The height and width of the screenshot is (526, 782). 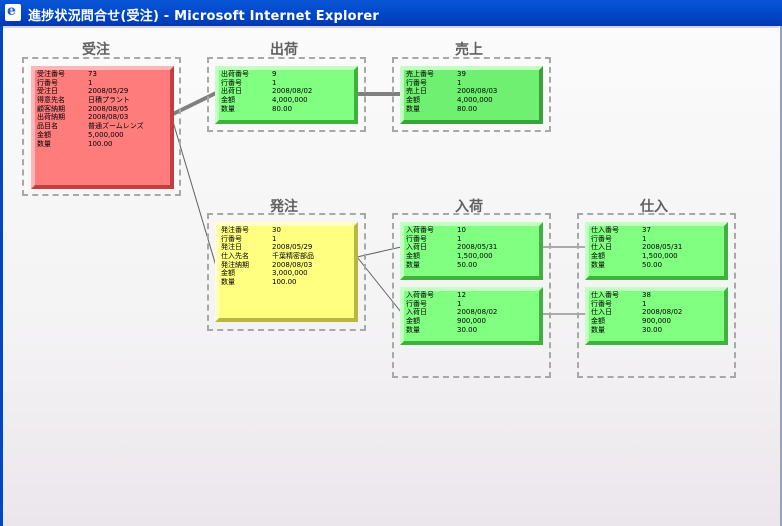 I want to click on field-value: 50.00, so click(x=467, y=264).